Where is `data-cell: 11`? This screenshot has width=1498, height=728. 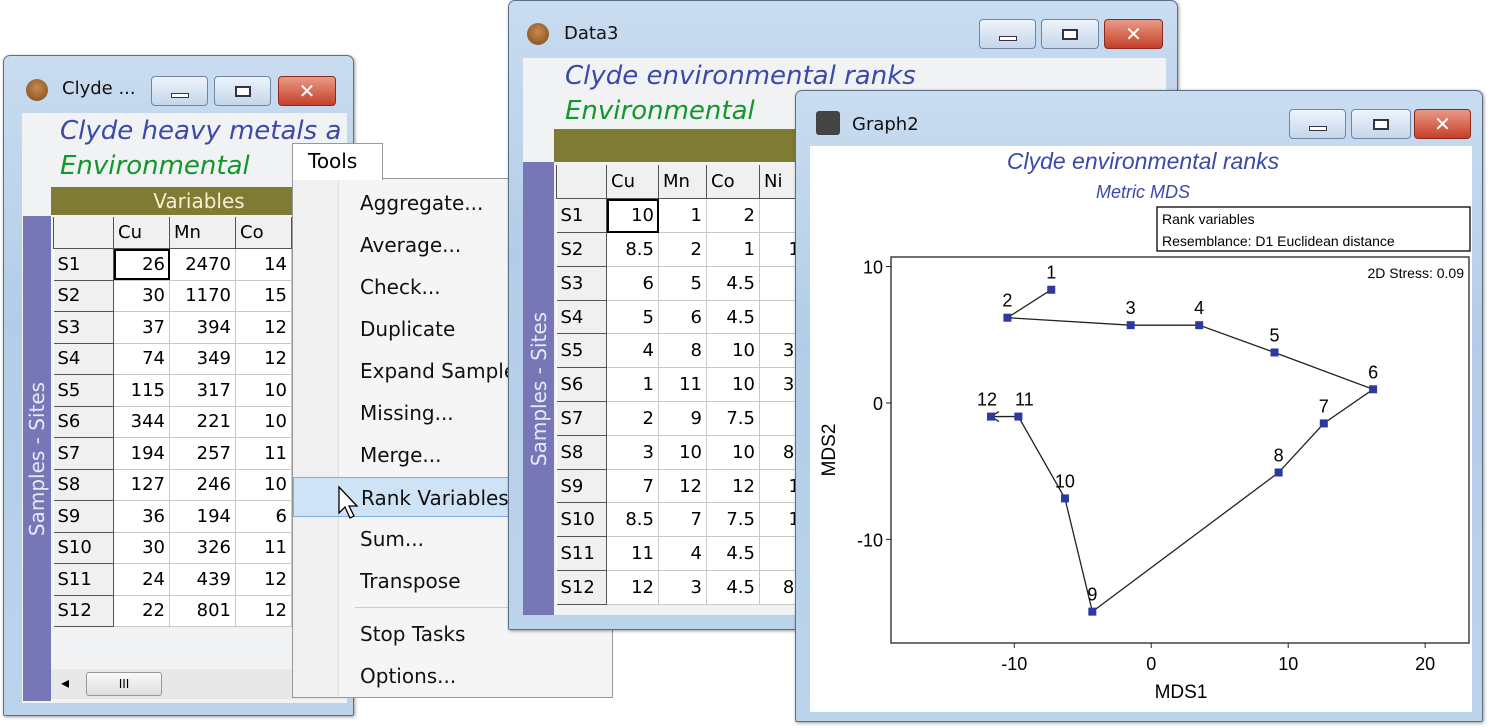 data-cell: 11 is located at coordinates (682, 385).